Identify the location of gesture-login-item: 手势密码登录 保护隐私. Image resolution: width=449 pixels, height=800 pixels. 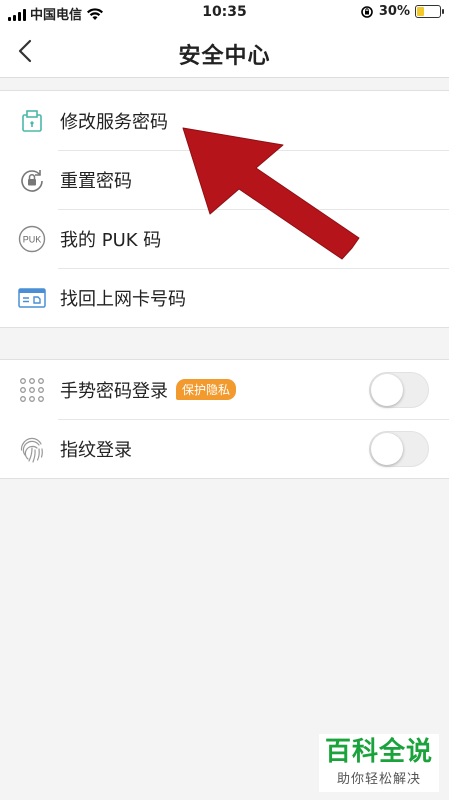
(224, 389).